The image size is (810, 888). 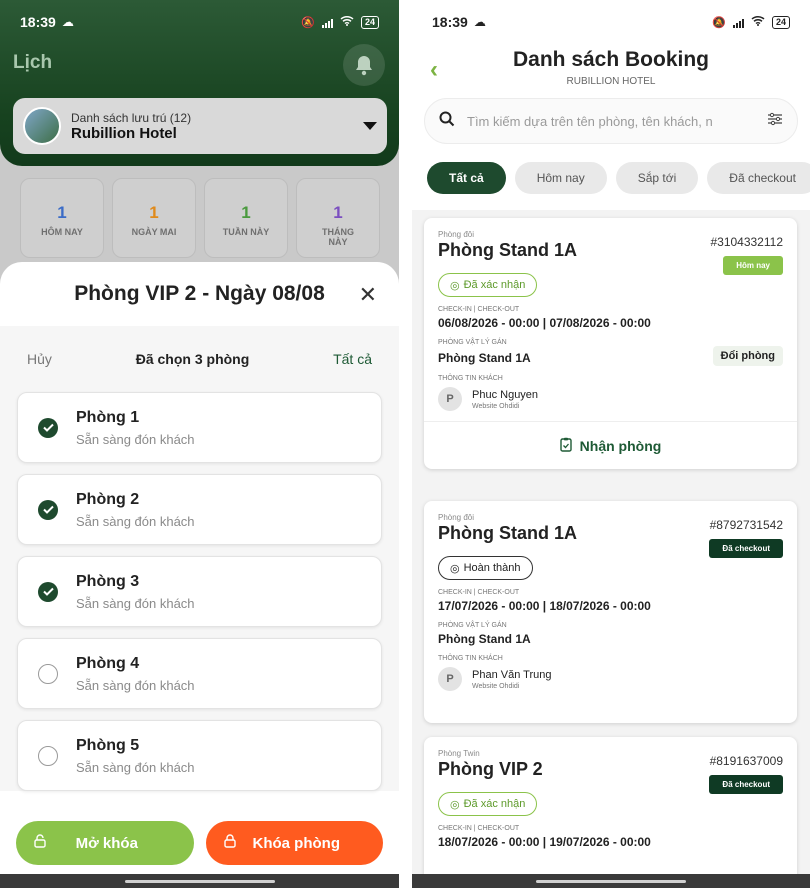 I want to click on room-name: Phòng 1, so click(x=108, y=417).